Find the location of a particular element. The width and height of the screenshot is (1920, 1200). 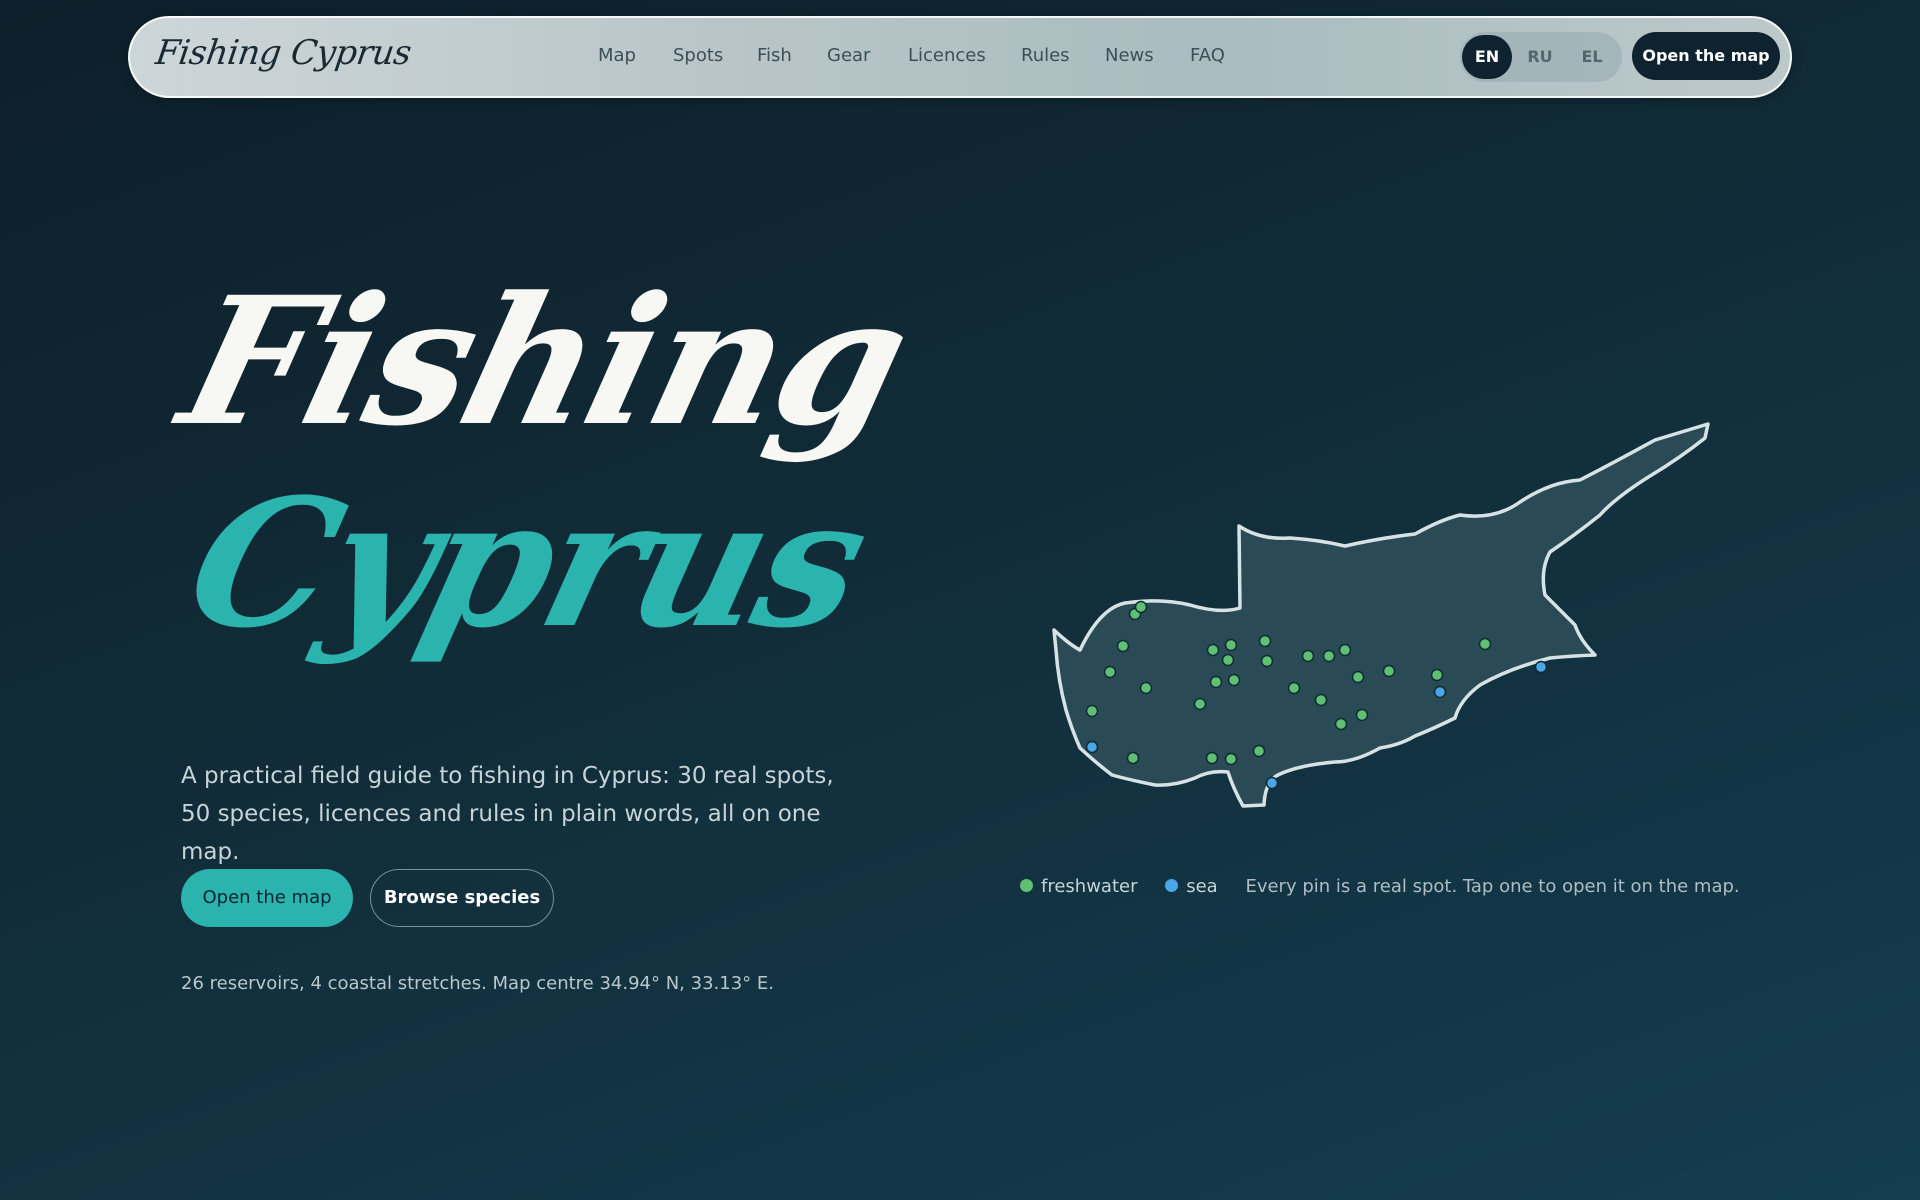

legend-freshwater-label: freshwater is located at coordinates (1089, 886).